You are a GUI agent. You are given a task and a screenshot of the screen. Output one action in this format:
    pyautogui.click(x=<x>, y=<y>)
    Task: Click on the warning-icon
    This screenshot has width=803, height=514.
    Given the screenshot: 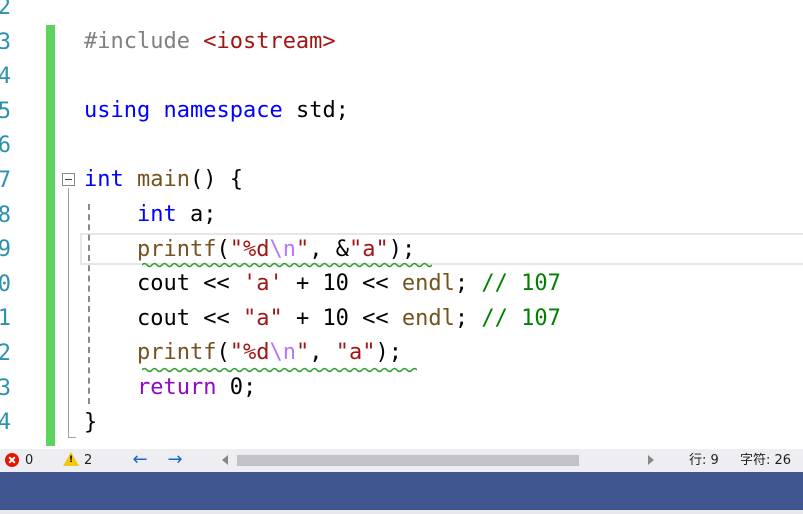 What is the action you would take?
    pyautogui.click(x=71, y=459)
    